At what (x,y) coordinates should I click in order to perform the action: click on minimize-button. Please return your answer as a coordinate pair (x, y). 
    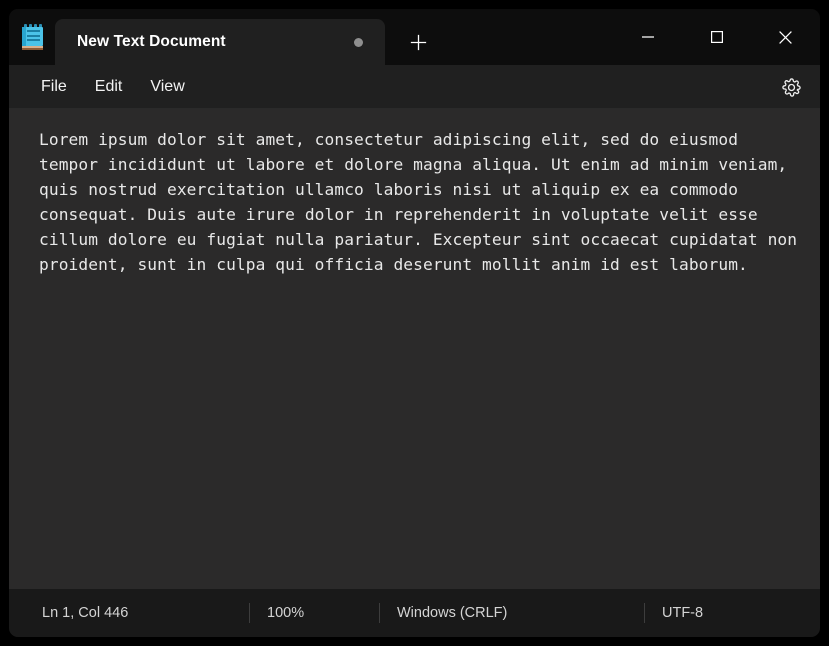
    Looking at the image, I should click on (647, 37).